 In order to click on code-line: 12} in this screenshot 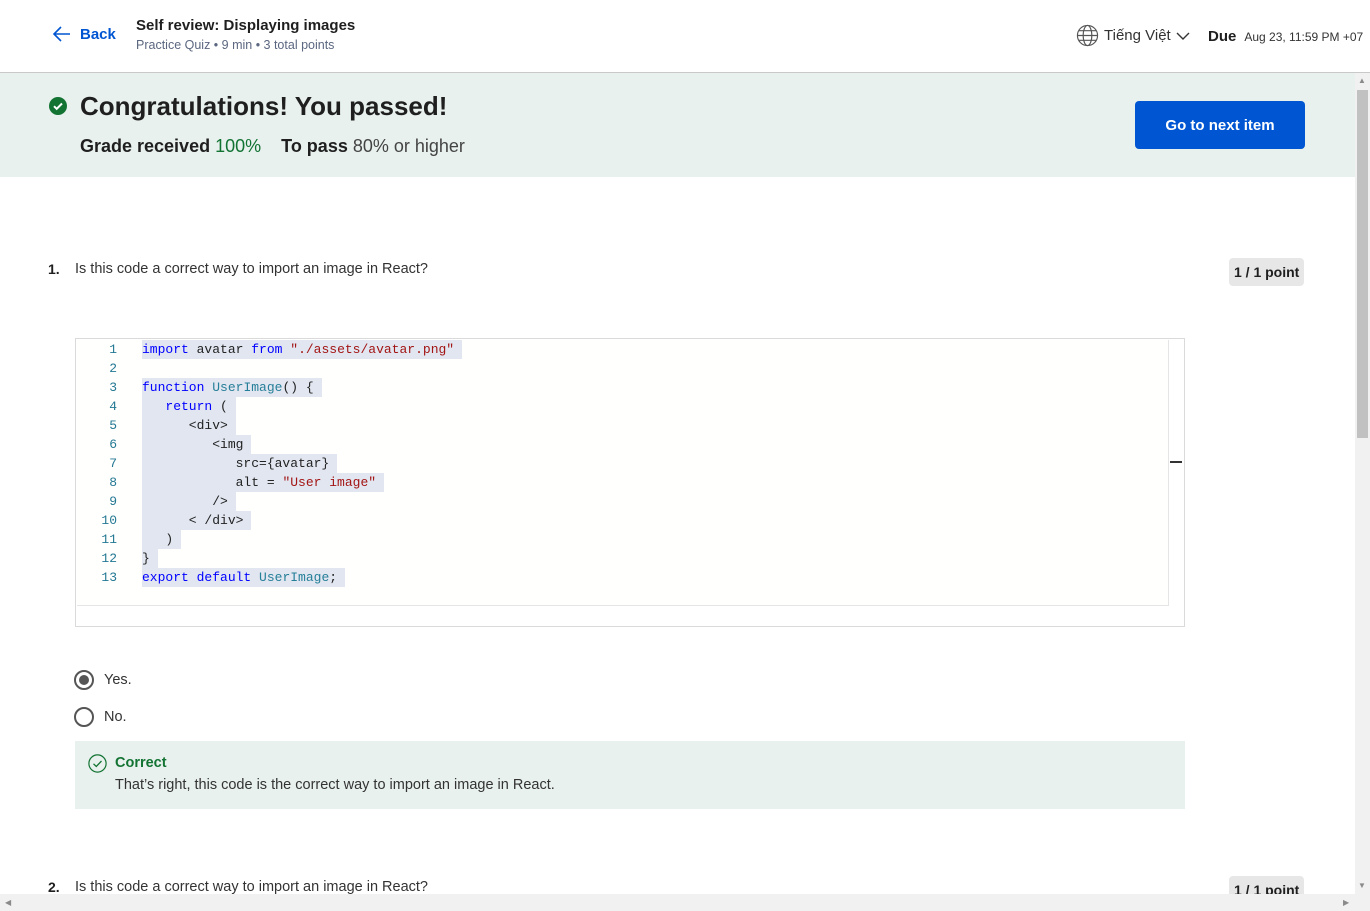, I will do `click(622, 558)`.